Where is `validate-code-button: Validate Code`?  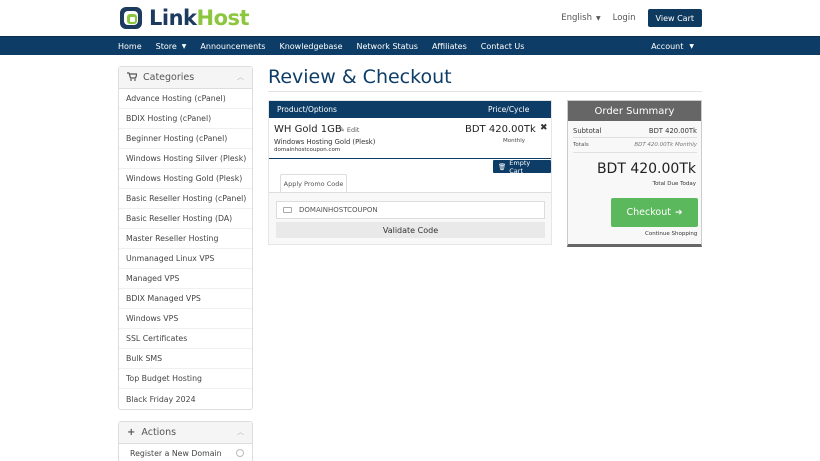
validate-code-button: Validate Code is located at coordinates (410, 230).